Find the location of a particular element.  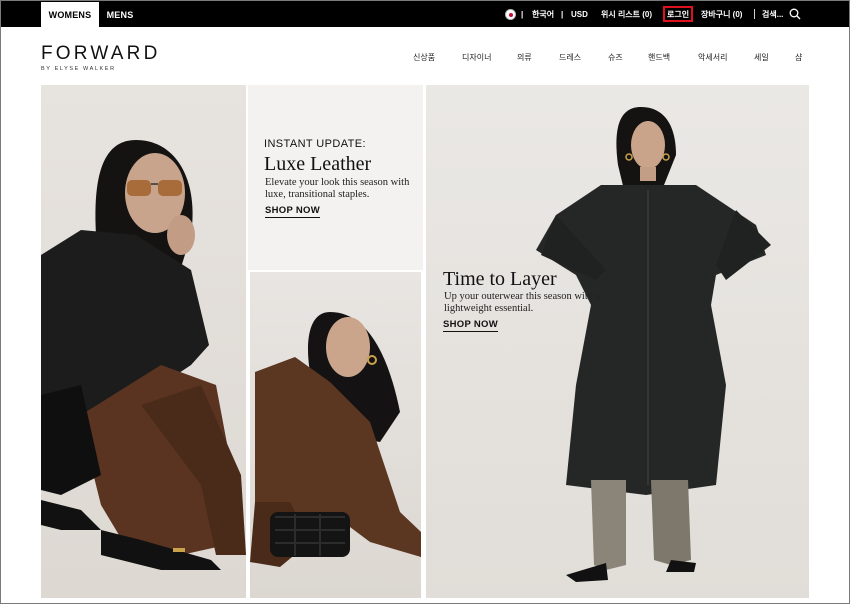

nav-new-arrivals: 신상품 is located at coordinates (424, 57).